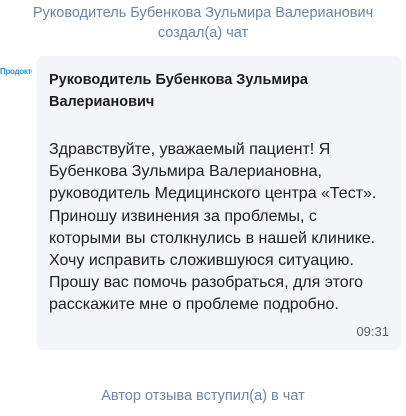  I want to click on sender-avatar: Продокторов, so click(16, 74).